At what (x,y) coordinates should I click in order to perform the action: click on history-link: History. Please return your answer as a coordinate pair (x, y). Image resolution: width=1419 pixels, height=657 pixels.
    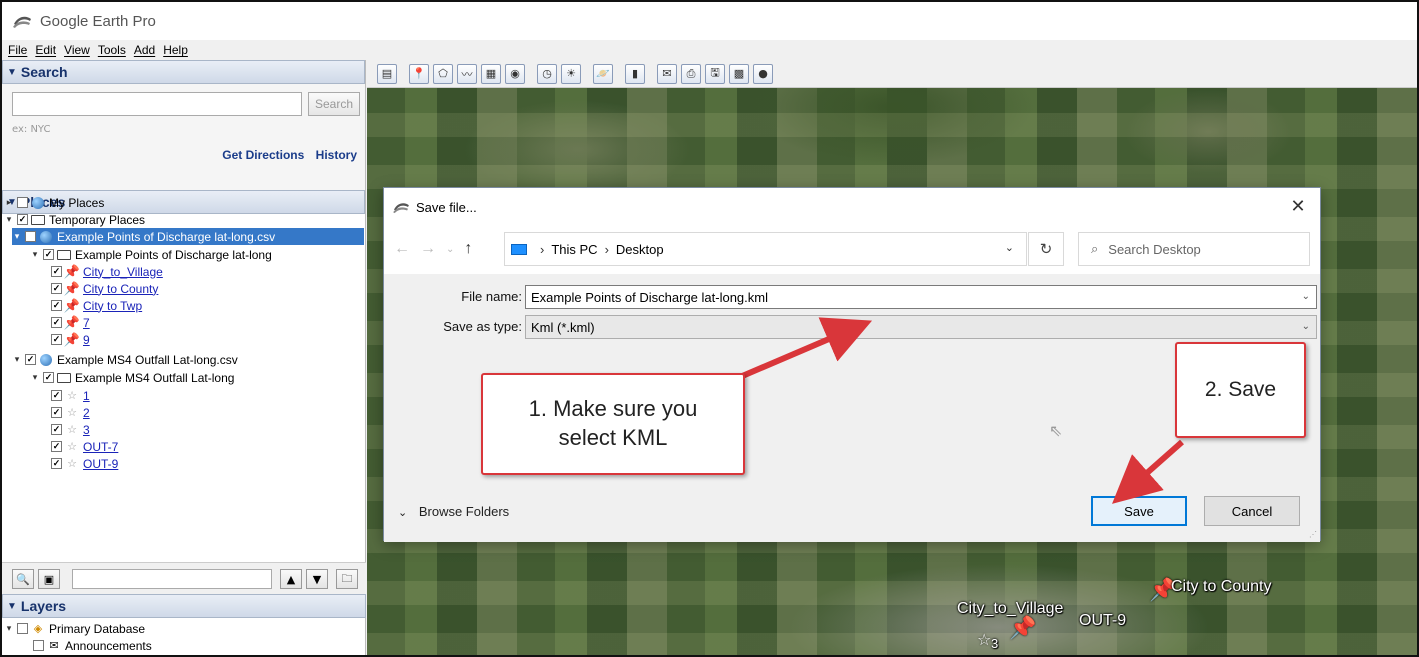
    Looking at the image, I should click on (336, 155).